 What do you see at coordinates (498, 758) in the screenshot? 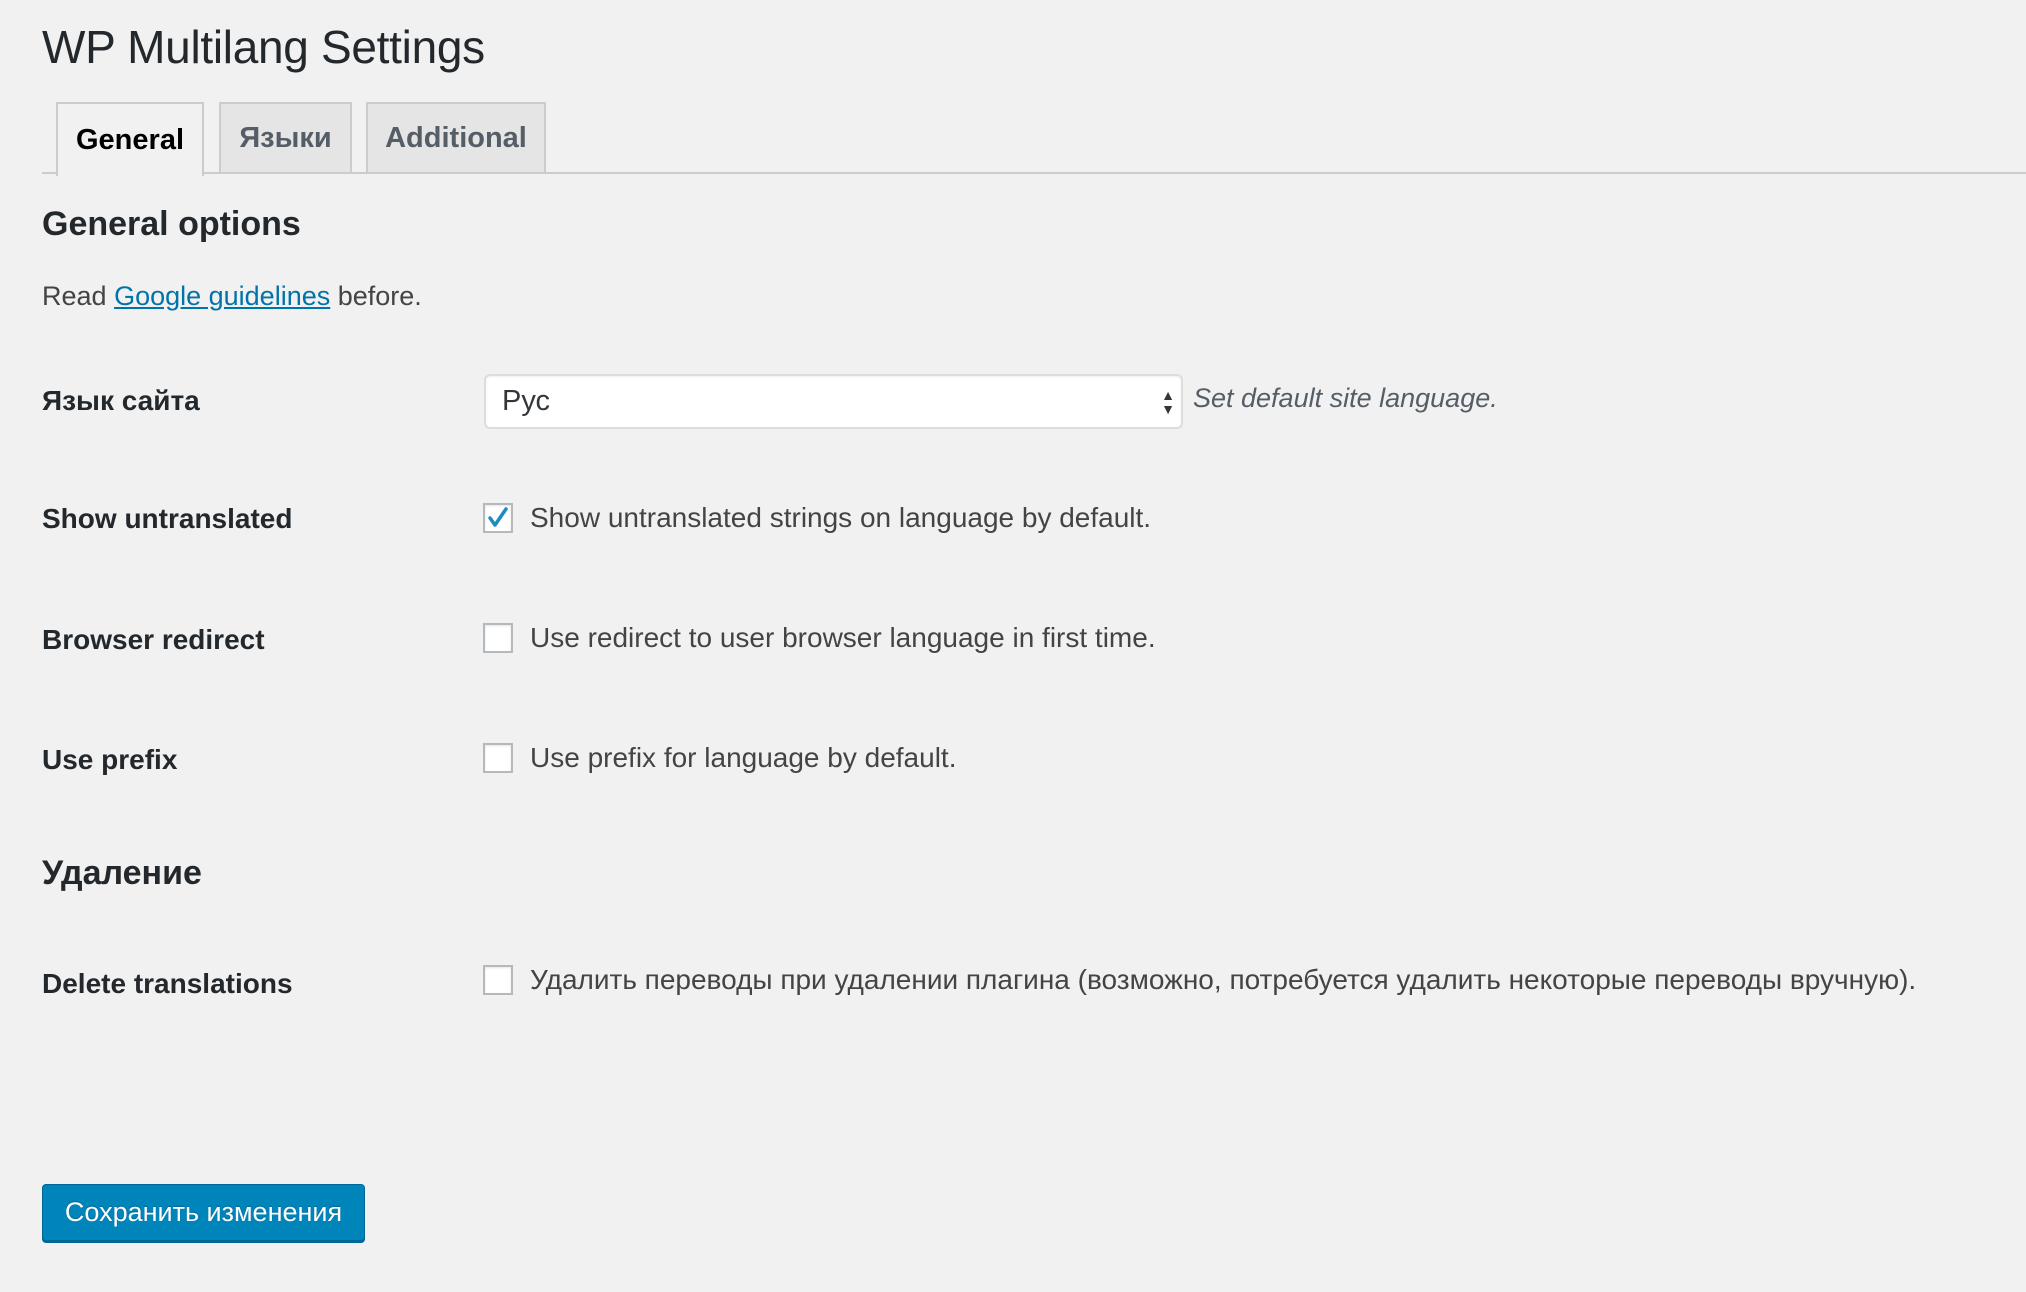
I see `use-prefix-checkbox` at bounding box center [498, 758].